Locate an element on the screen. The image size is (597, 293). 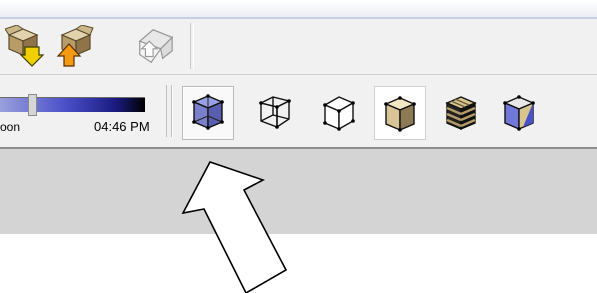
xray-style-button is located at coordinates (208, 113).